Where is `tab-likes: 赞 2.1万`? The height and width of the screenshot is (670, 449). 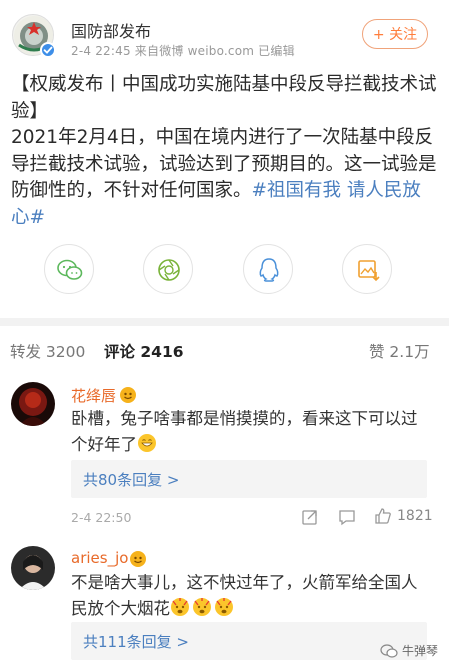
tab-likes: 赞 2.1万 is located at coordinates (399, 351).